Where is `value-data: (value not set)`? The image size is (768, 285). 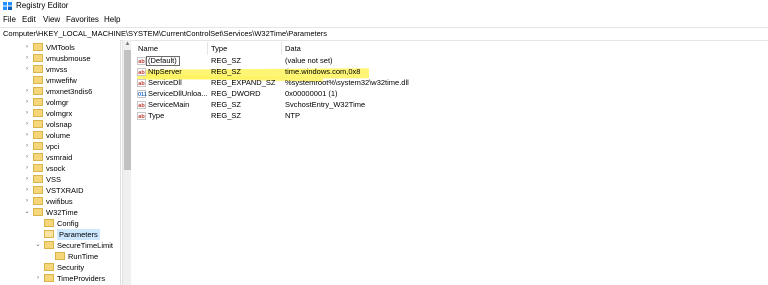 value-data: (value not set) is located at coordinates (309, 60).